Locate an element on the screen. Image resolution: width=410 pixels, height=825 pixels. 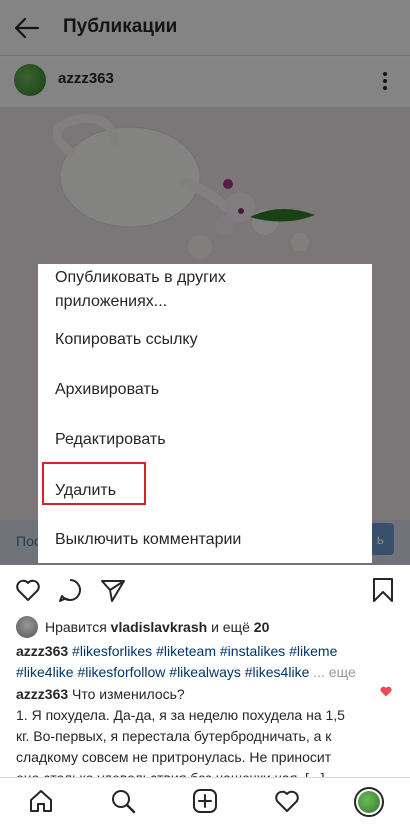
caption-username: azzz363 is located at coordinates (42, 651).